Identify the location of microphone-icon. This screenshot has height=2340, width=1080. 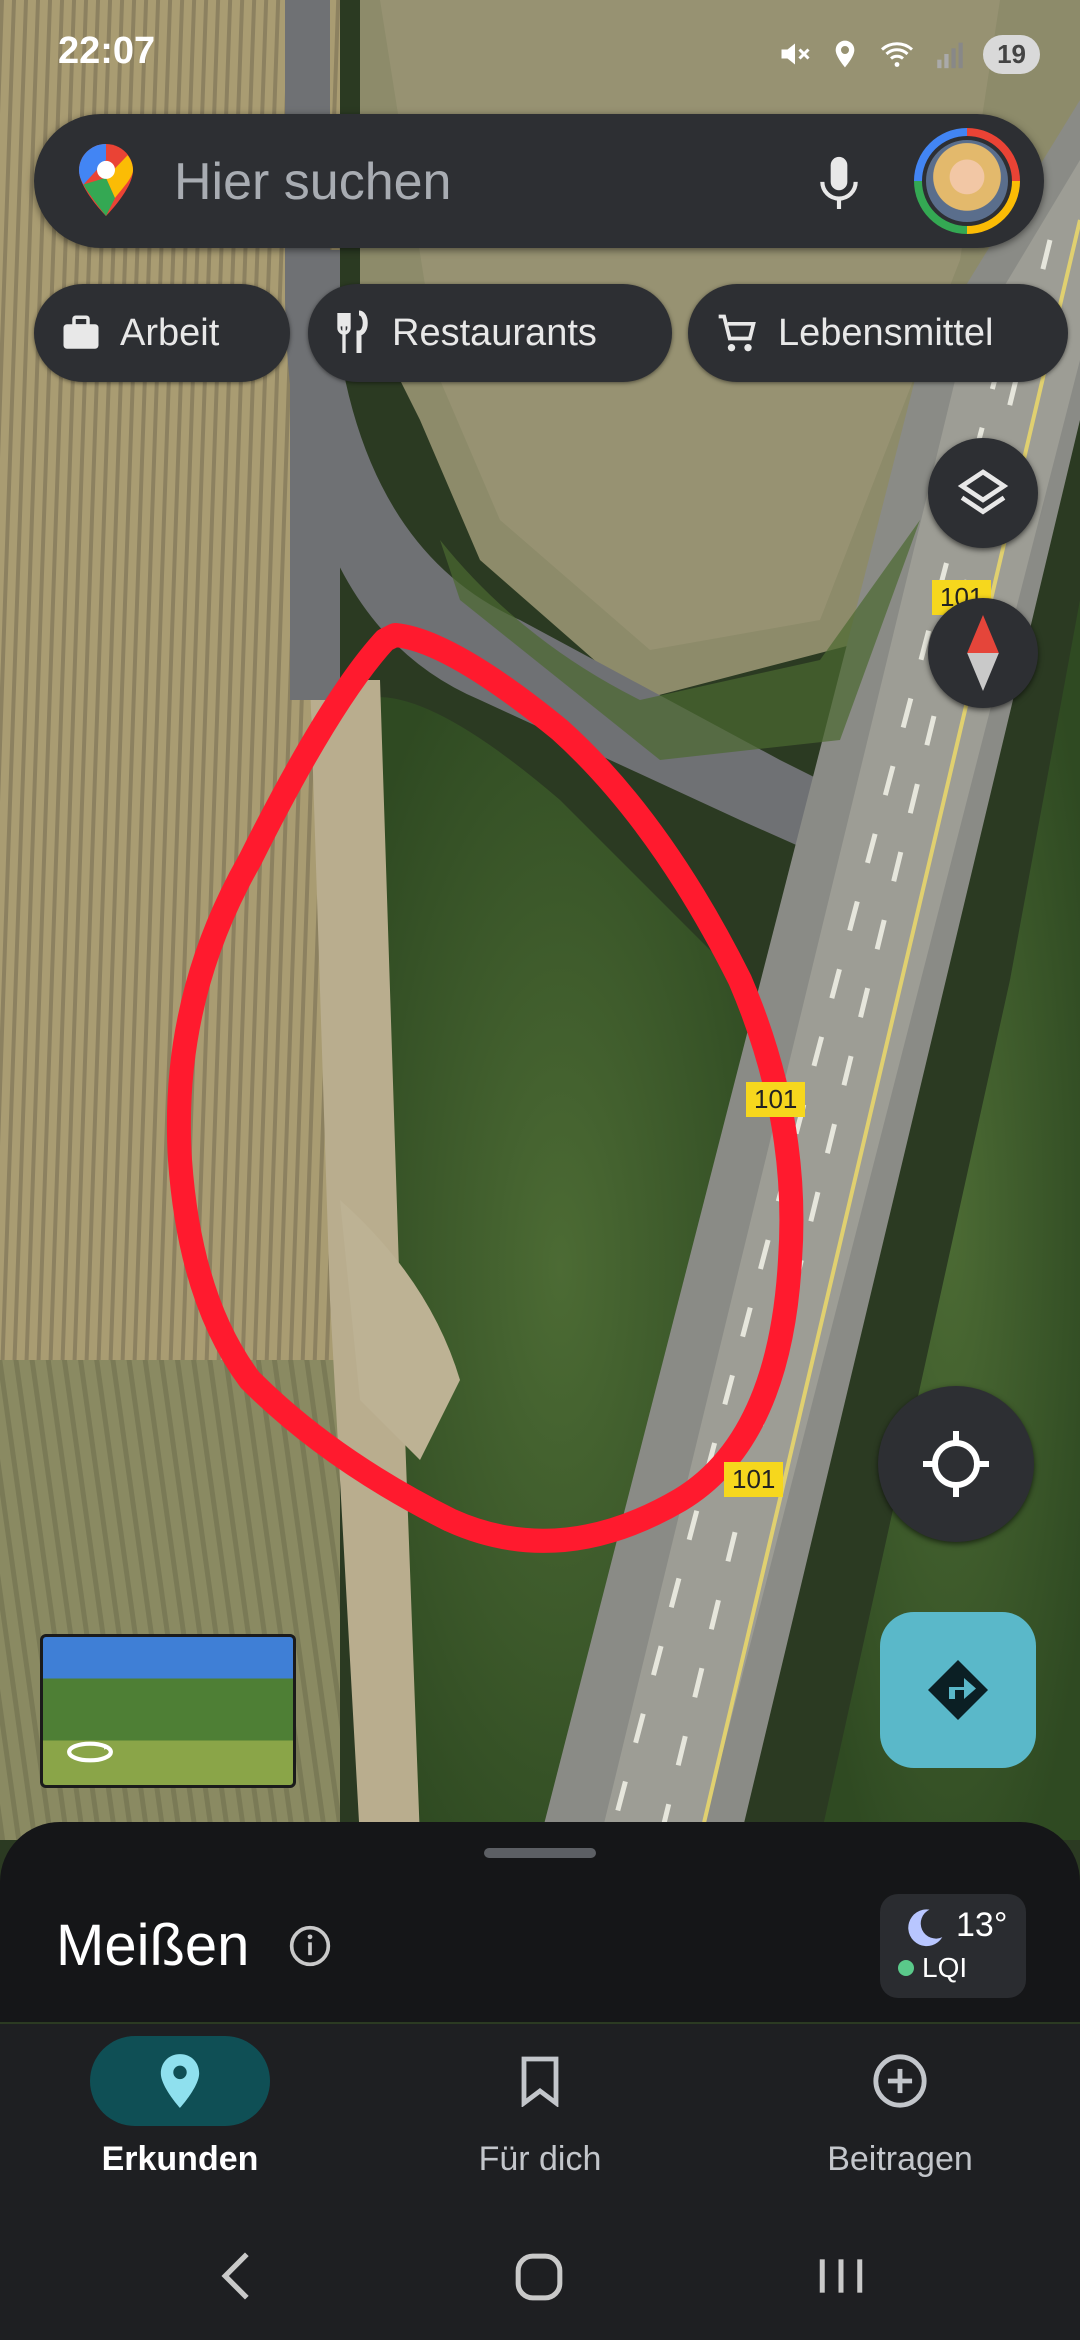
(839, 184).